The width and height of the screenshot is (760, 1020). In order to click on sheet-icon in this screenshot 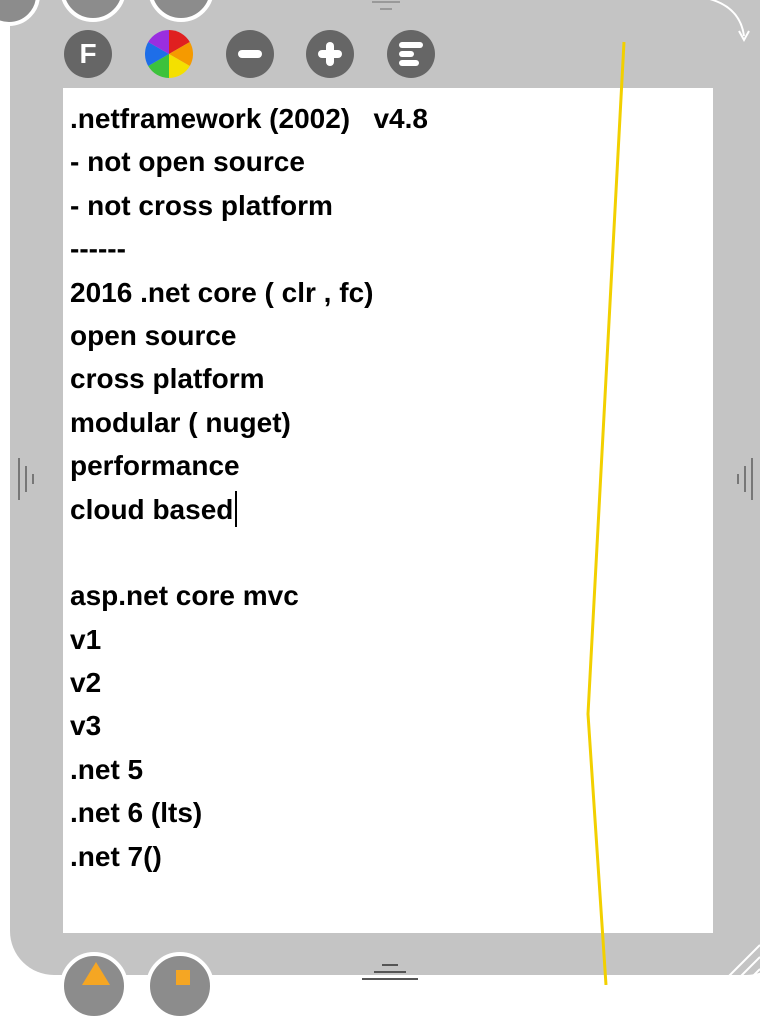, I will do `click(183, 977)`.